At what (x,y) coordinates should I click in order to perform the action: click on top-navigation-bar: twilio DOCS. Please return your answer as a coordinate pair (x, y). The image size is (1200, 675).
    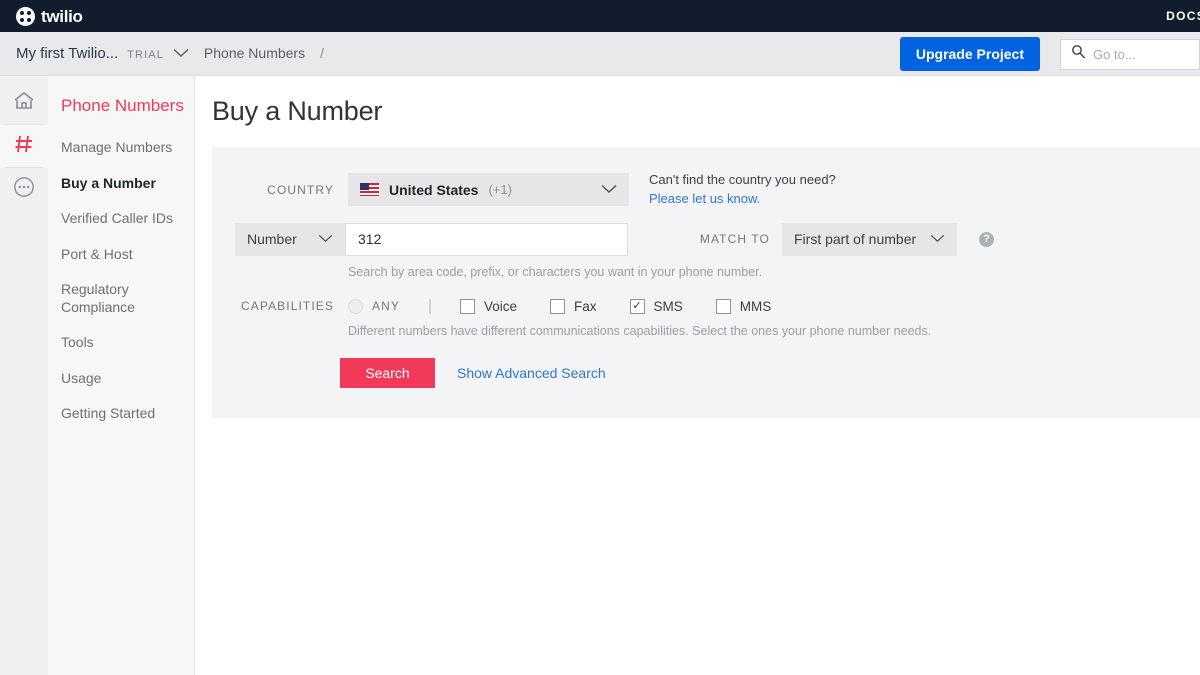
    Looking at the image, I should click on (600, 16).